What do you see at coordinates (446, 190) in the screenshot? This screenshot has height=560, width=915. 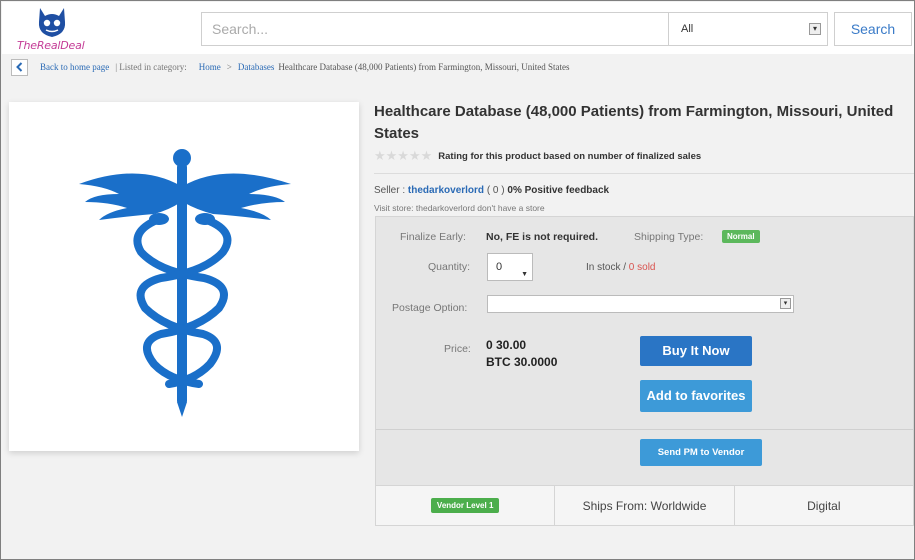 I see `seller-link: thedarkoverlord` at bounding box center [446, 190].